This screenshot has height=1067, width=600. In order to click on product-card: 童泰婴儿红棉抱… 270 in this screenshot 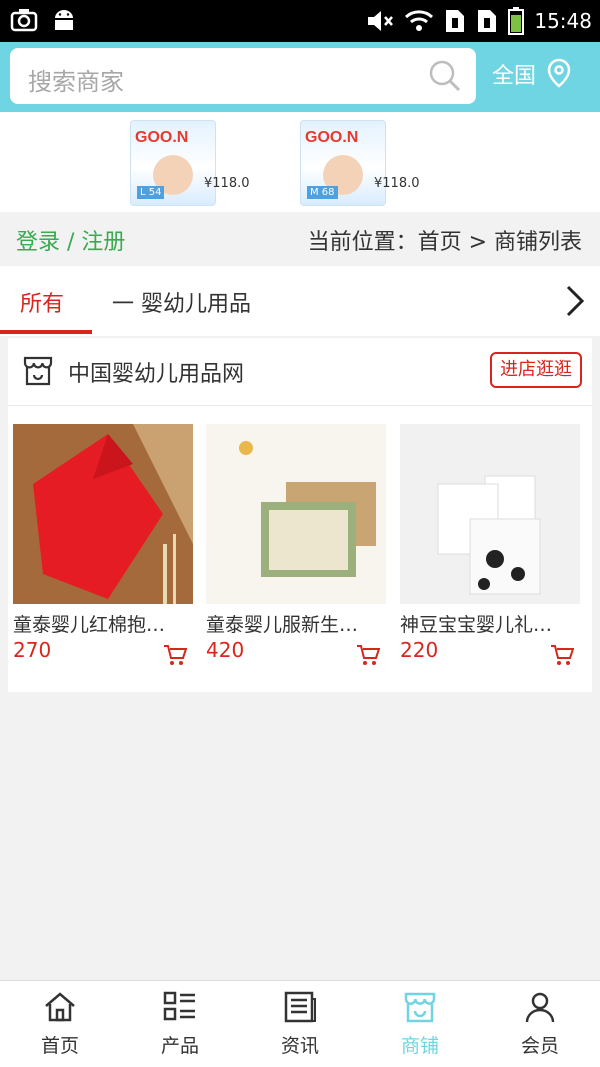, I will do `click(103, 544)`.